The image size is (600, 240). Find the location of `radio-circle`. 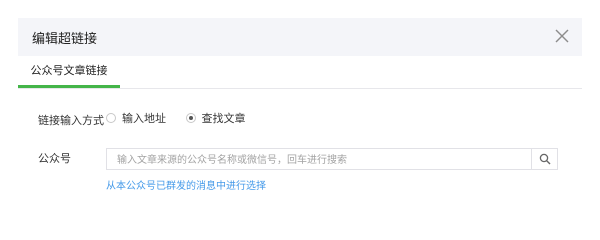

radio-circle is located at coordinates (111, 118).